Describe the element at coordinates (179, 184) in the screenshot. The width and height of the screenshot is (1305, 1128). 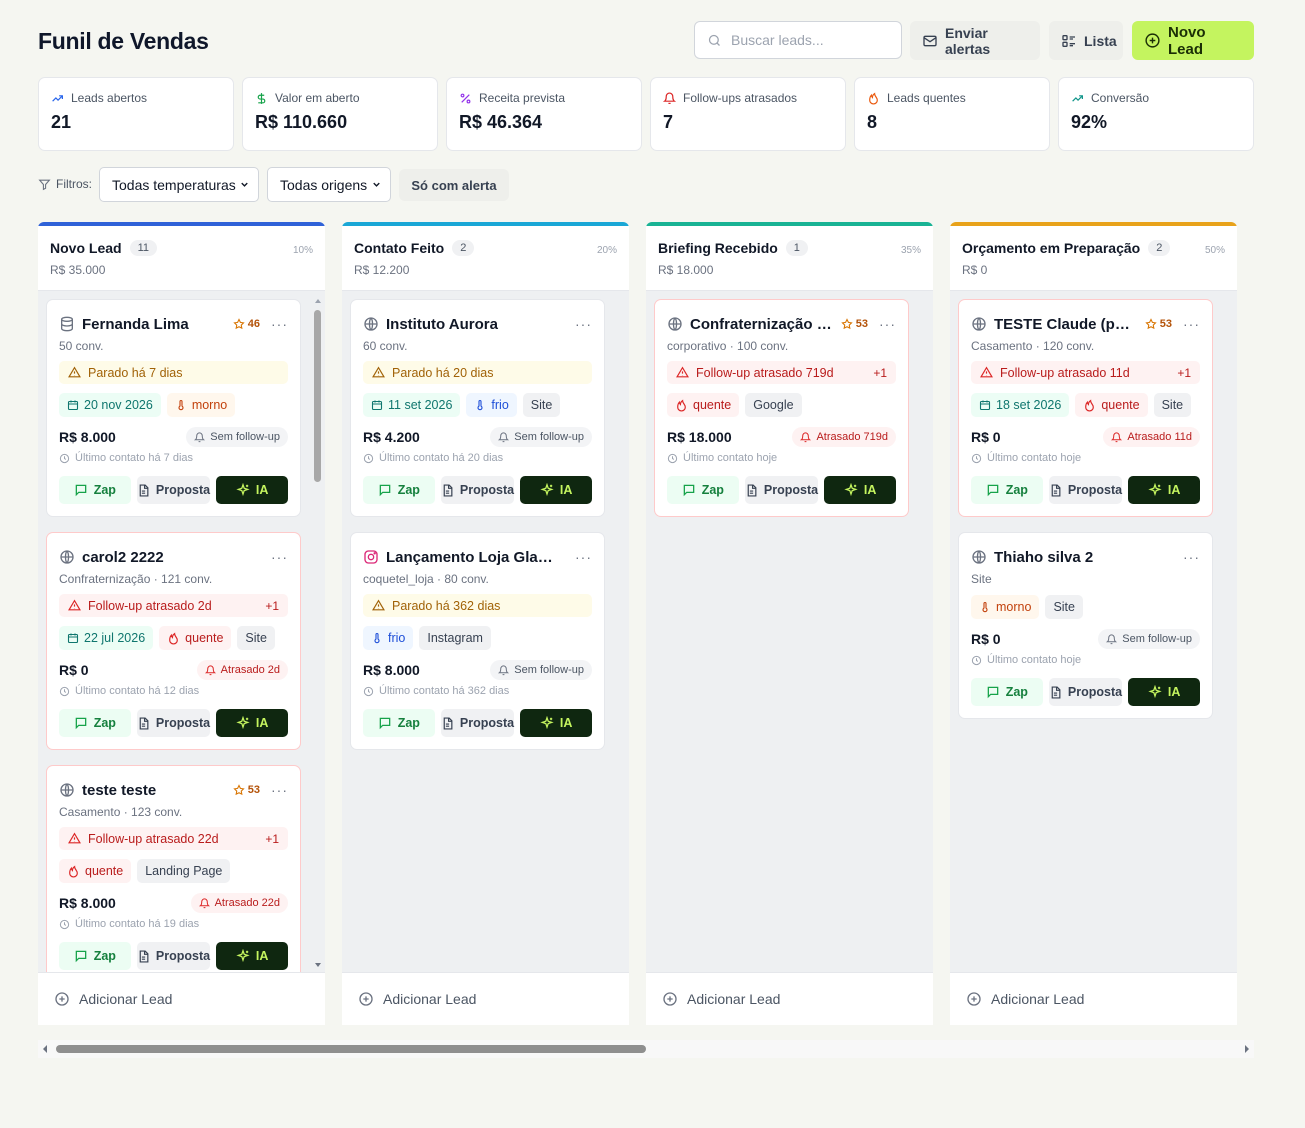
I see `temperature-select: Todas temperaturas` at that location.